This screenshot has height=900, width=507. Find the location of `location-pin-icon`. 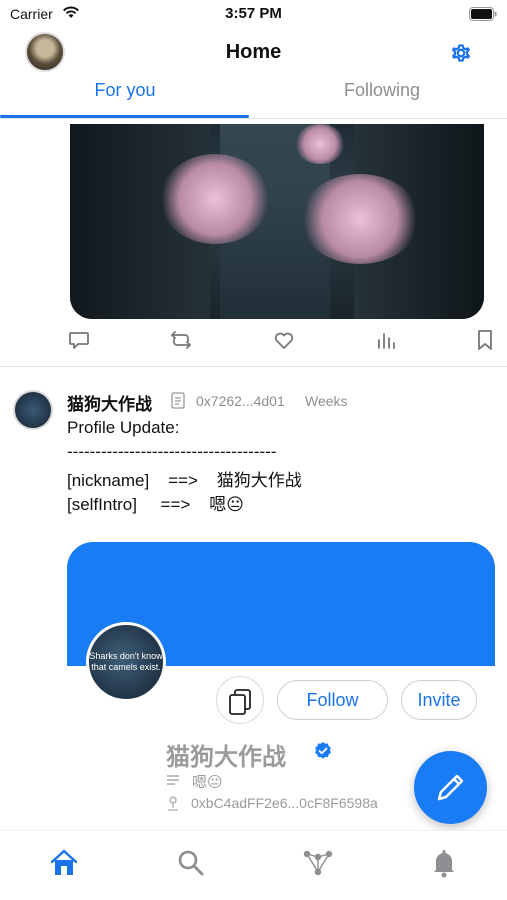

location-pin-icon is located at coordinates (173, 803).